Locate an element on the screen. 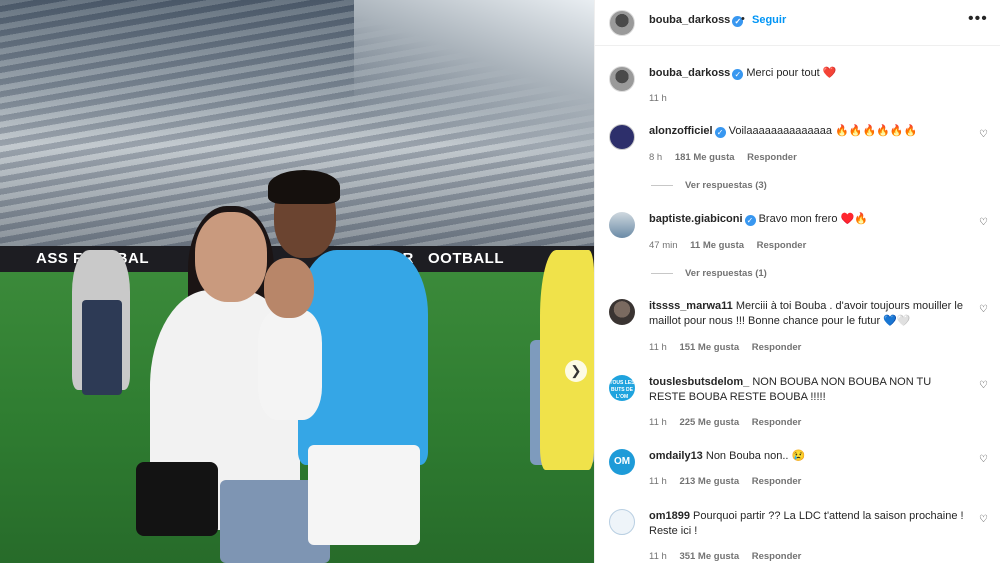 This screenshot has width=1000, height=563. commenter-username: touslesbutsdelom_ is located at coordinates (699, 382).